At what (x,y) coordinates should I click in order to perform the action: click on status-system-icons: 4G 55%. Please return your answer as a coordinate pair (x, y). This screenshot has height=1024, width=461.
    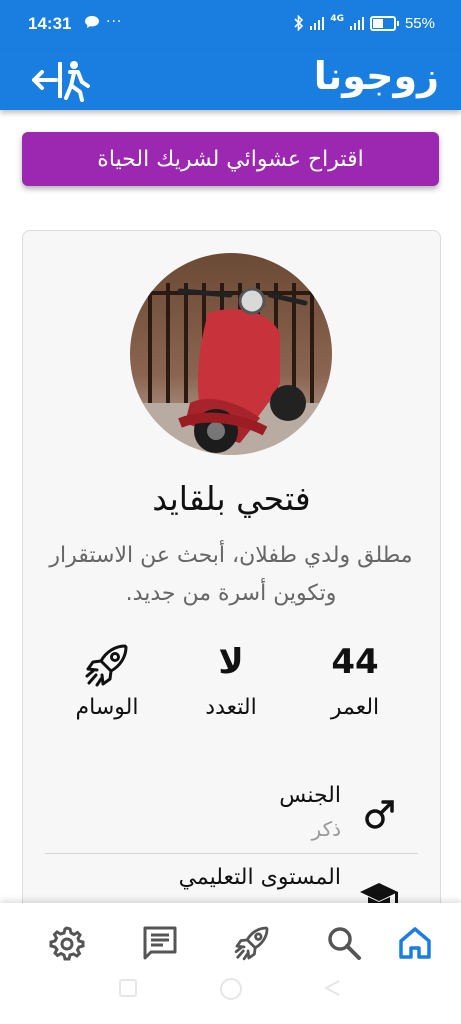
    Looking at the image, I should click on (364, 23).